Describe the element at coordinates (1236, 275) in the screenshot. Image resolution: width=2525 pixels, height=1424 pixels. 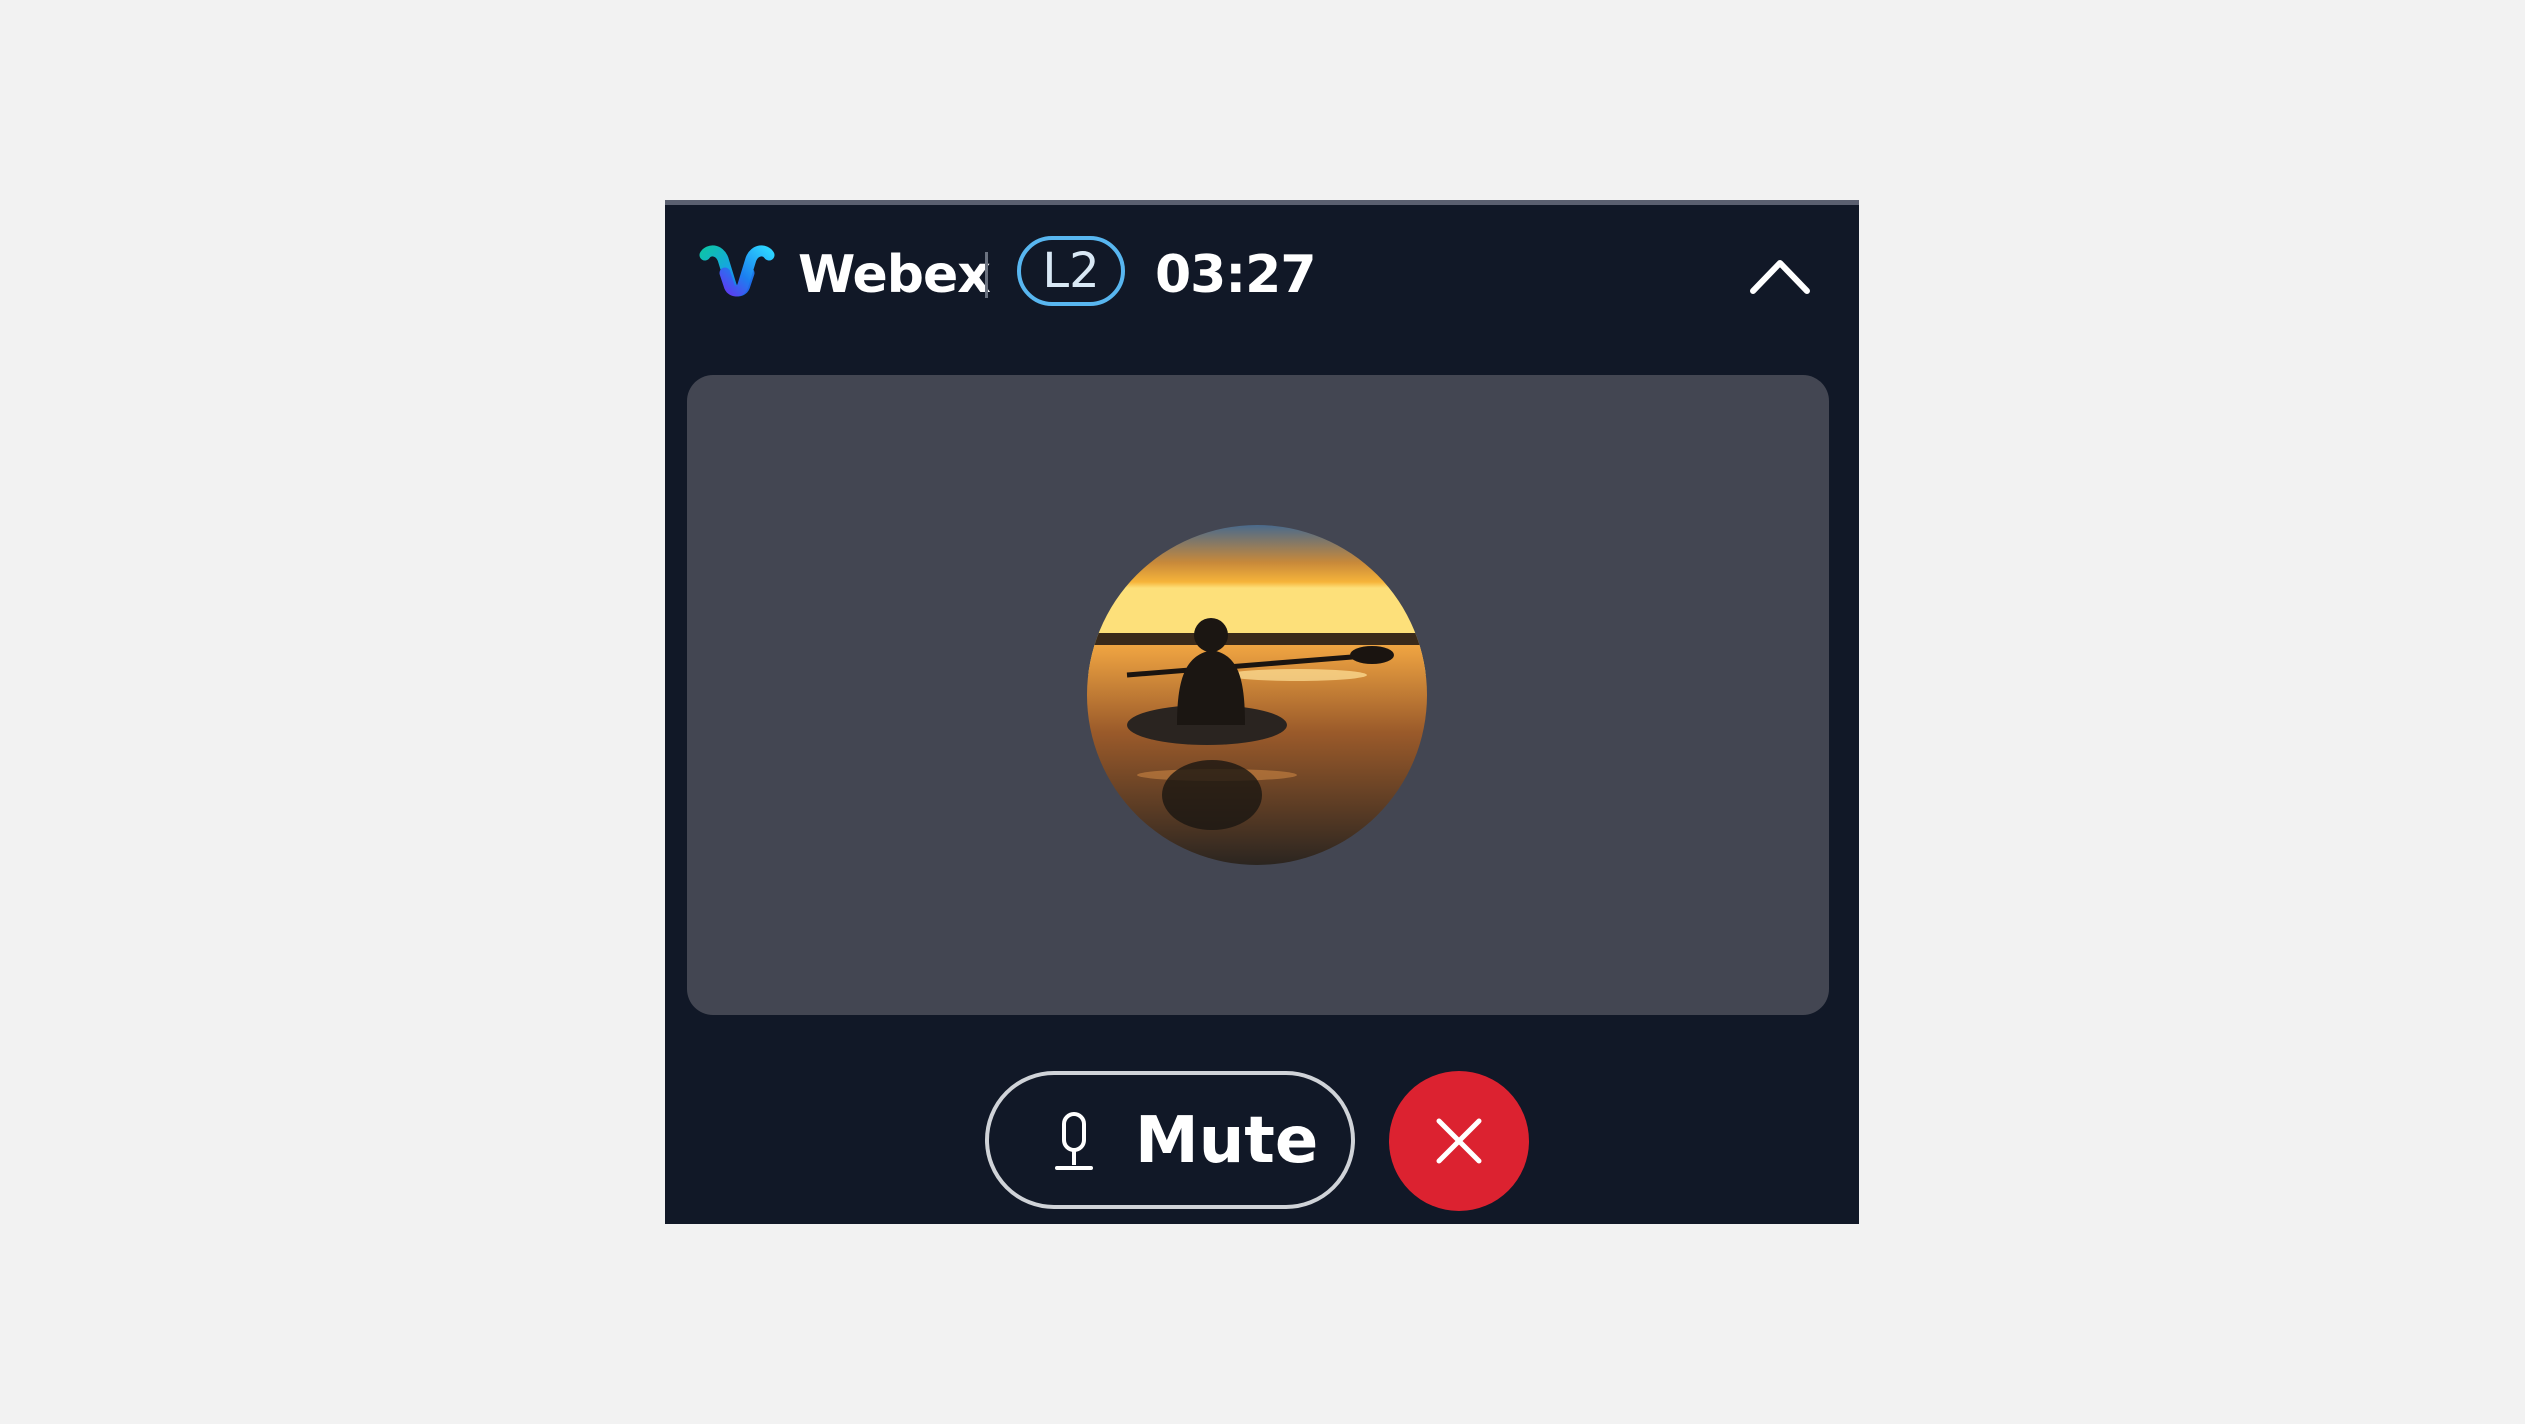
I see `call-timer: 03:27` at that location.